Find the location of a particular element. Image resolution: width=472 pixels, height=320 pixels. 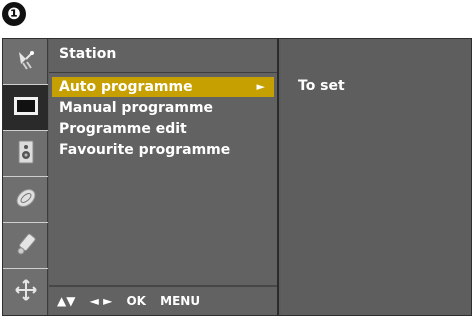

ok-hint: OK is located at coordinates (136, 301).